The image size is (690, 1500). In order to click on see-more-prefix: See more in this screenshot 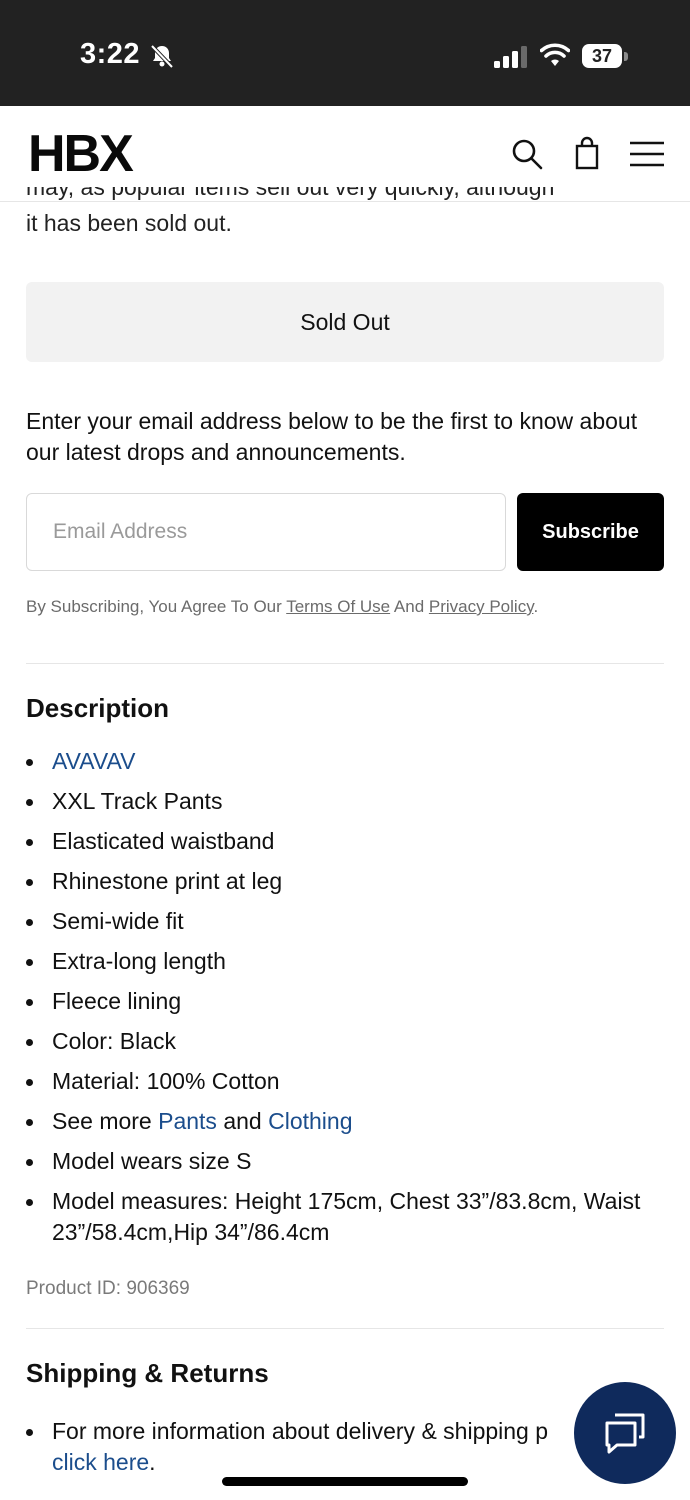, I will do `click(105, 1121)`.